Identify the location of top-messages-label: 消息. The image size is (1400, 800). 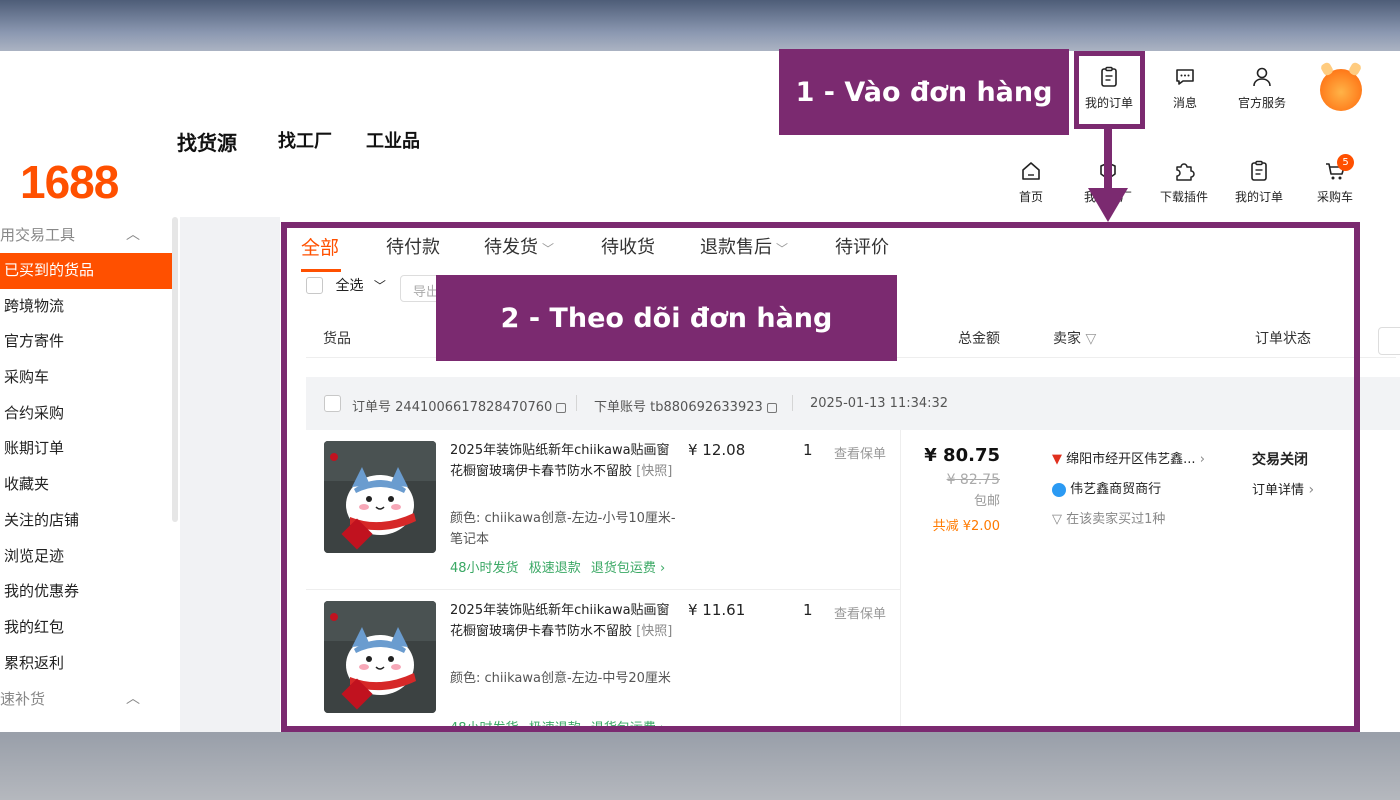
(1184, 103).